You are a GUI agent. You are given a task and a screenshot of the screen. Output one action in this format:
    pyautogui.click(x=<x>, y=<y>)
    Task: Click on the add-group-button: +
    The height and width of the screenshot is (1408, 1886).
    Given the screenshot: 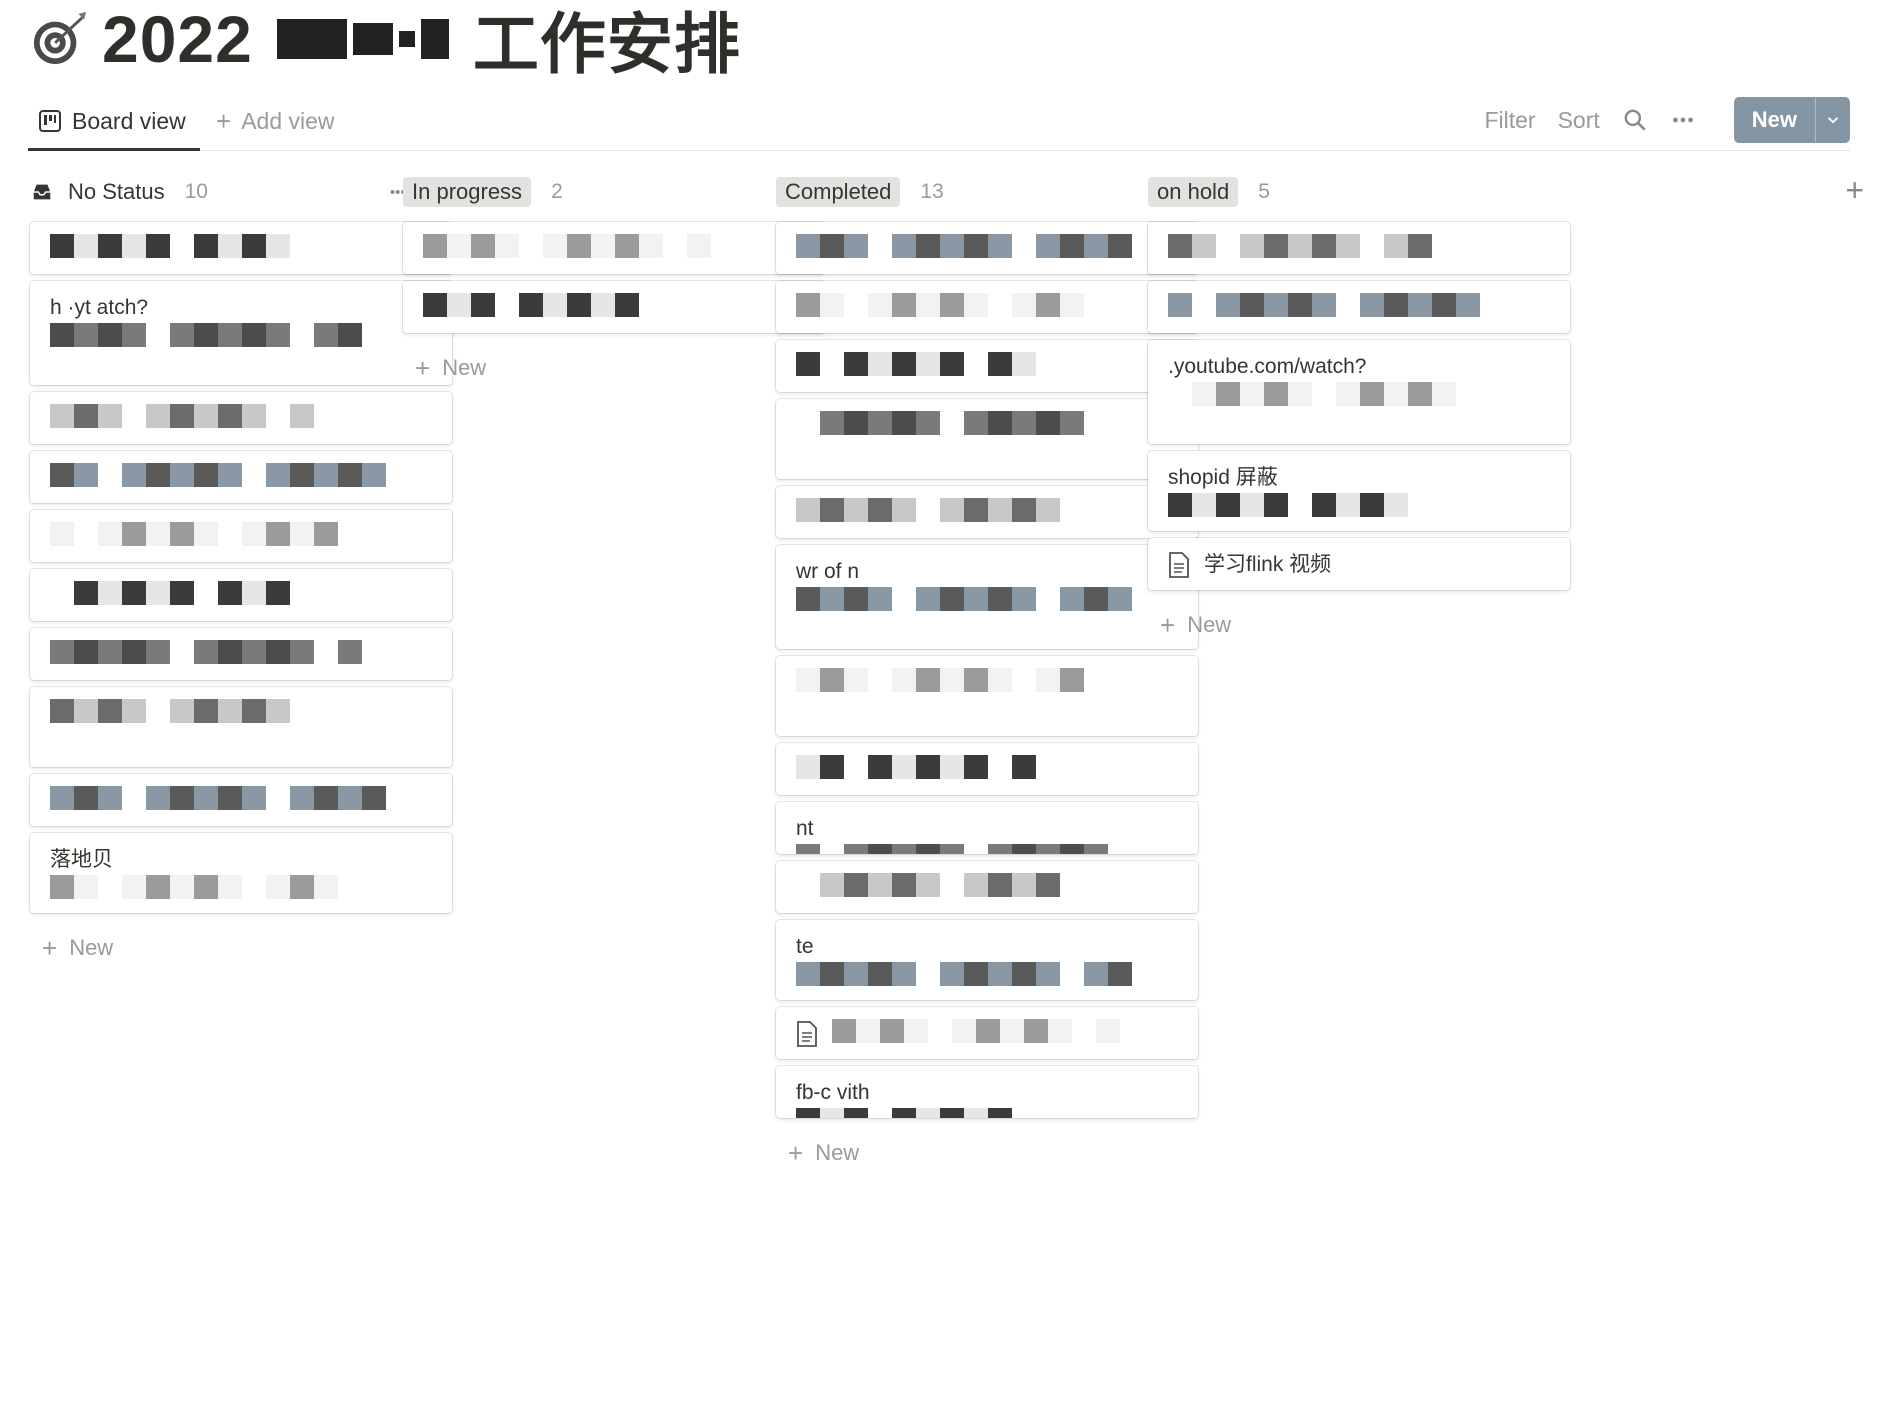 What is the action you would take?
    pyautogui.click(x=1854, y=190)
    